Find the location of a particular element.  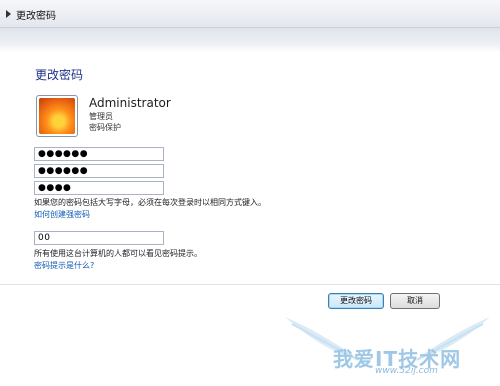

user-status: 密码保护 is located at coordinates (105, 127).